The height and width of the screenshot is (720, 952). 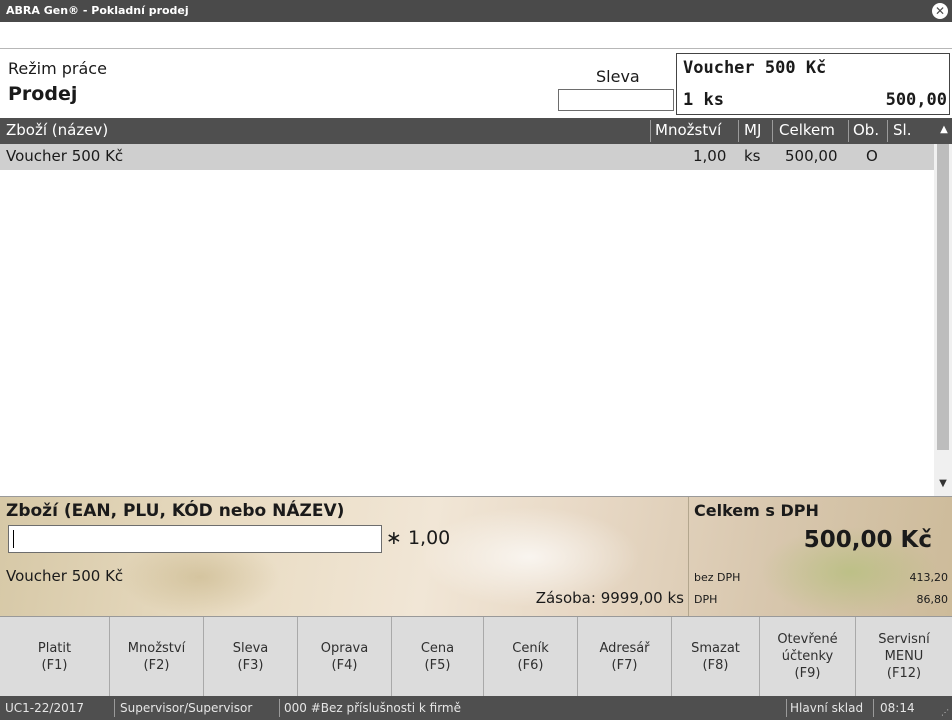 What do you see at coordinates (811, 156) in the screenshot?
I see `cell-total: 500,00` at bounding box center [811, 156].